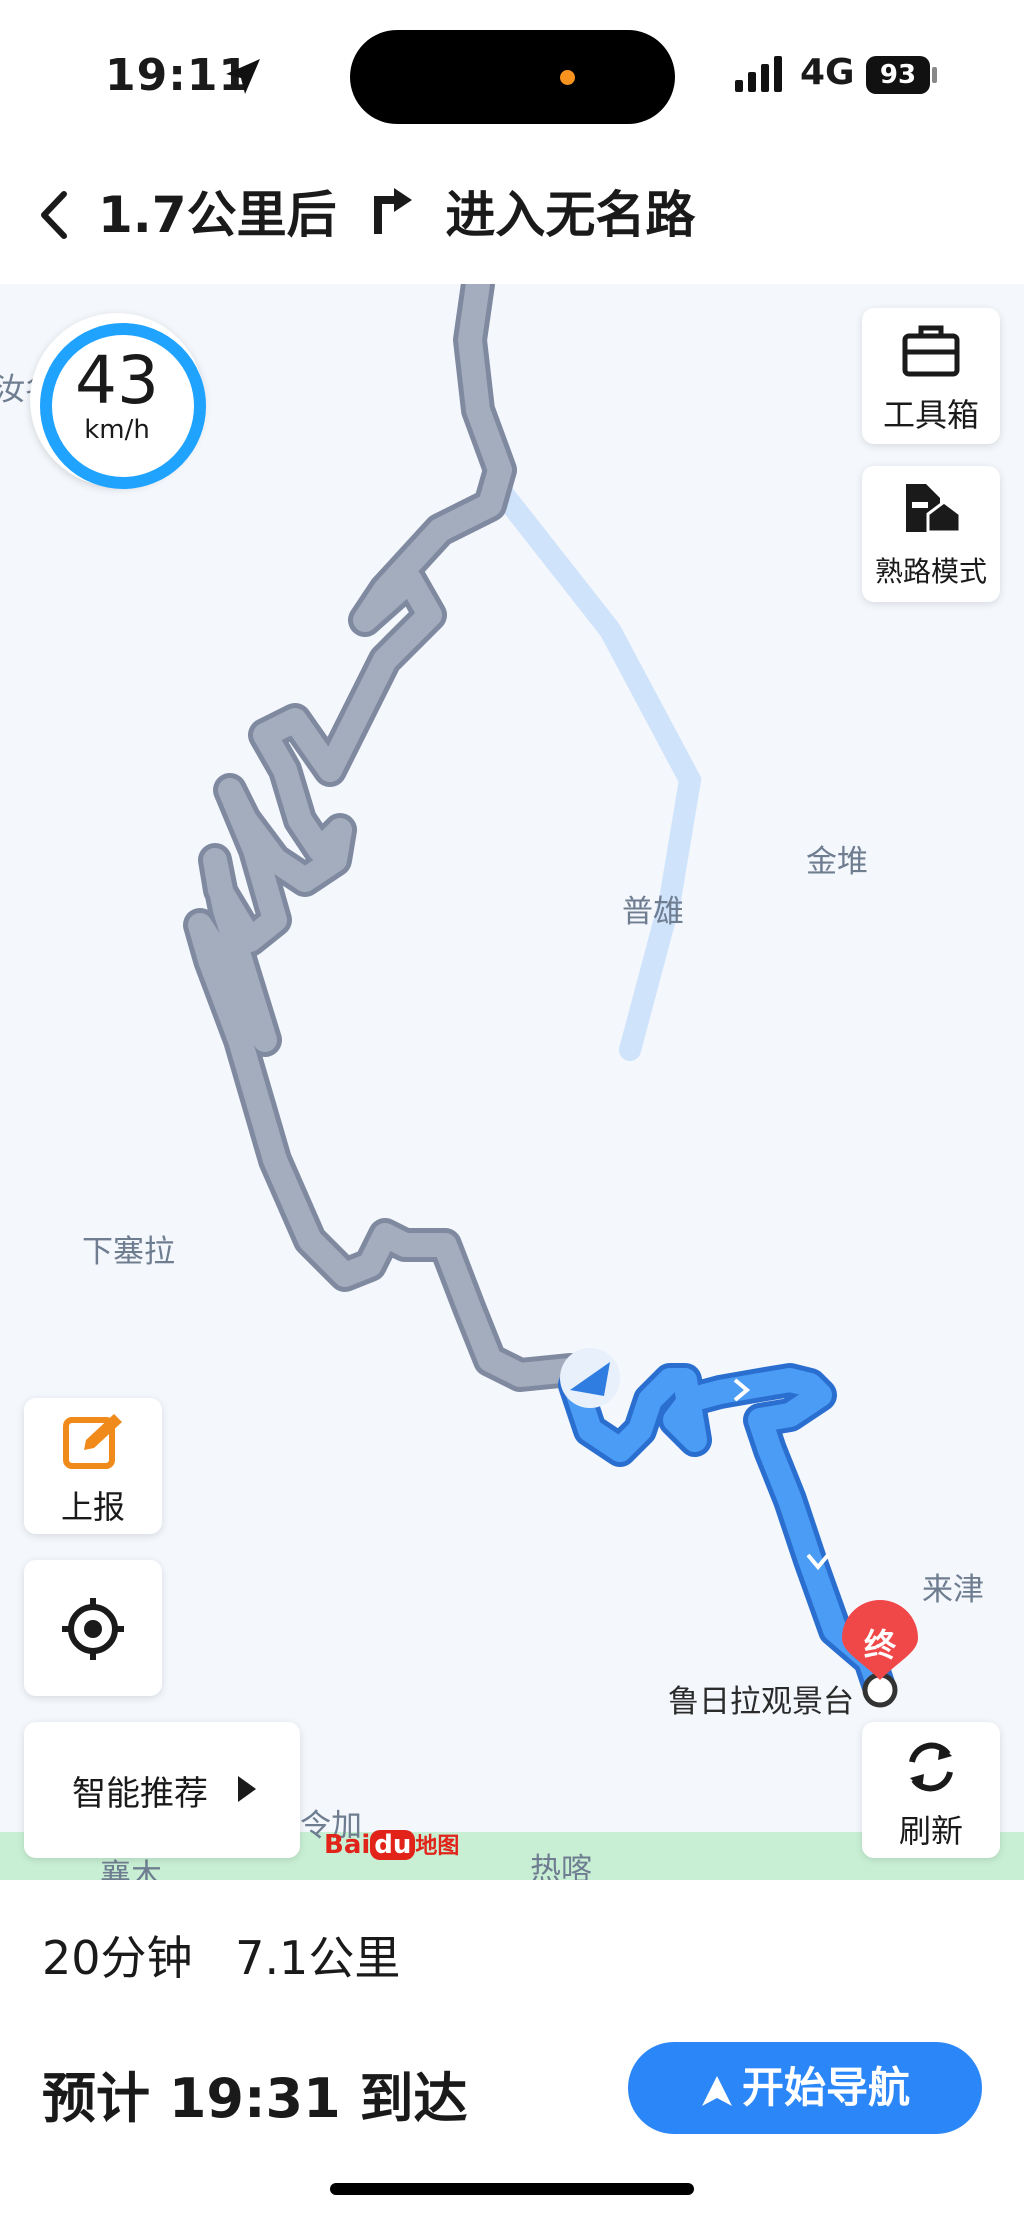  What do you see at coordinates (898, 75) in the screenshot?
I see `battery-icon: 93` at bounding box center [898, 75].